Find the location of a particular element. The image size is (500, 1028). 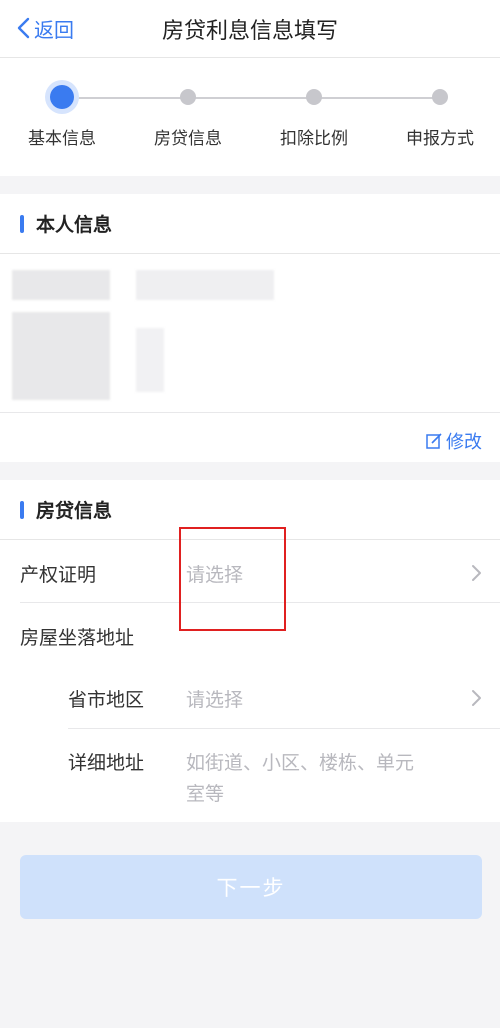

edit-label: 修改 is located at coordinates (464, 442).